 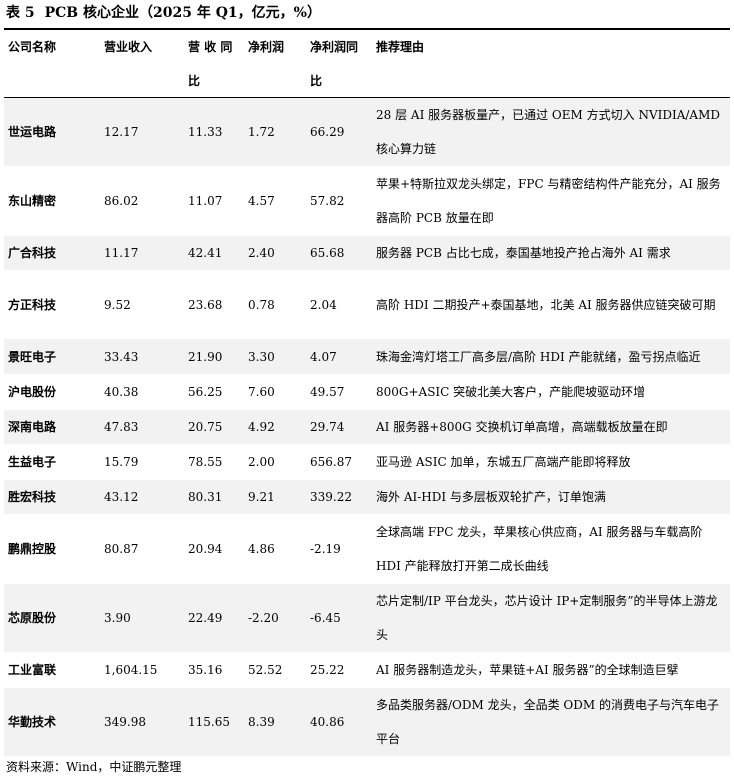 What do you see at coordinates (53, 721) in the screenshot?
I see `company-name: 华勤技术` at bounding box center [53, 721].